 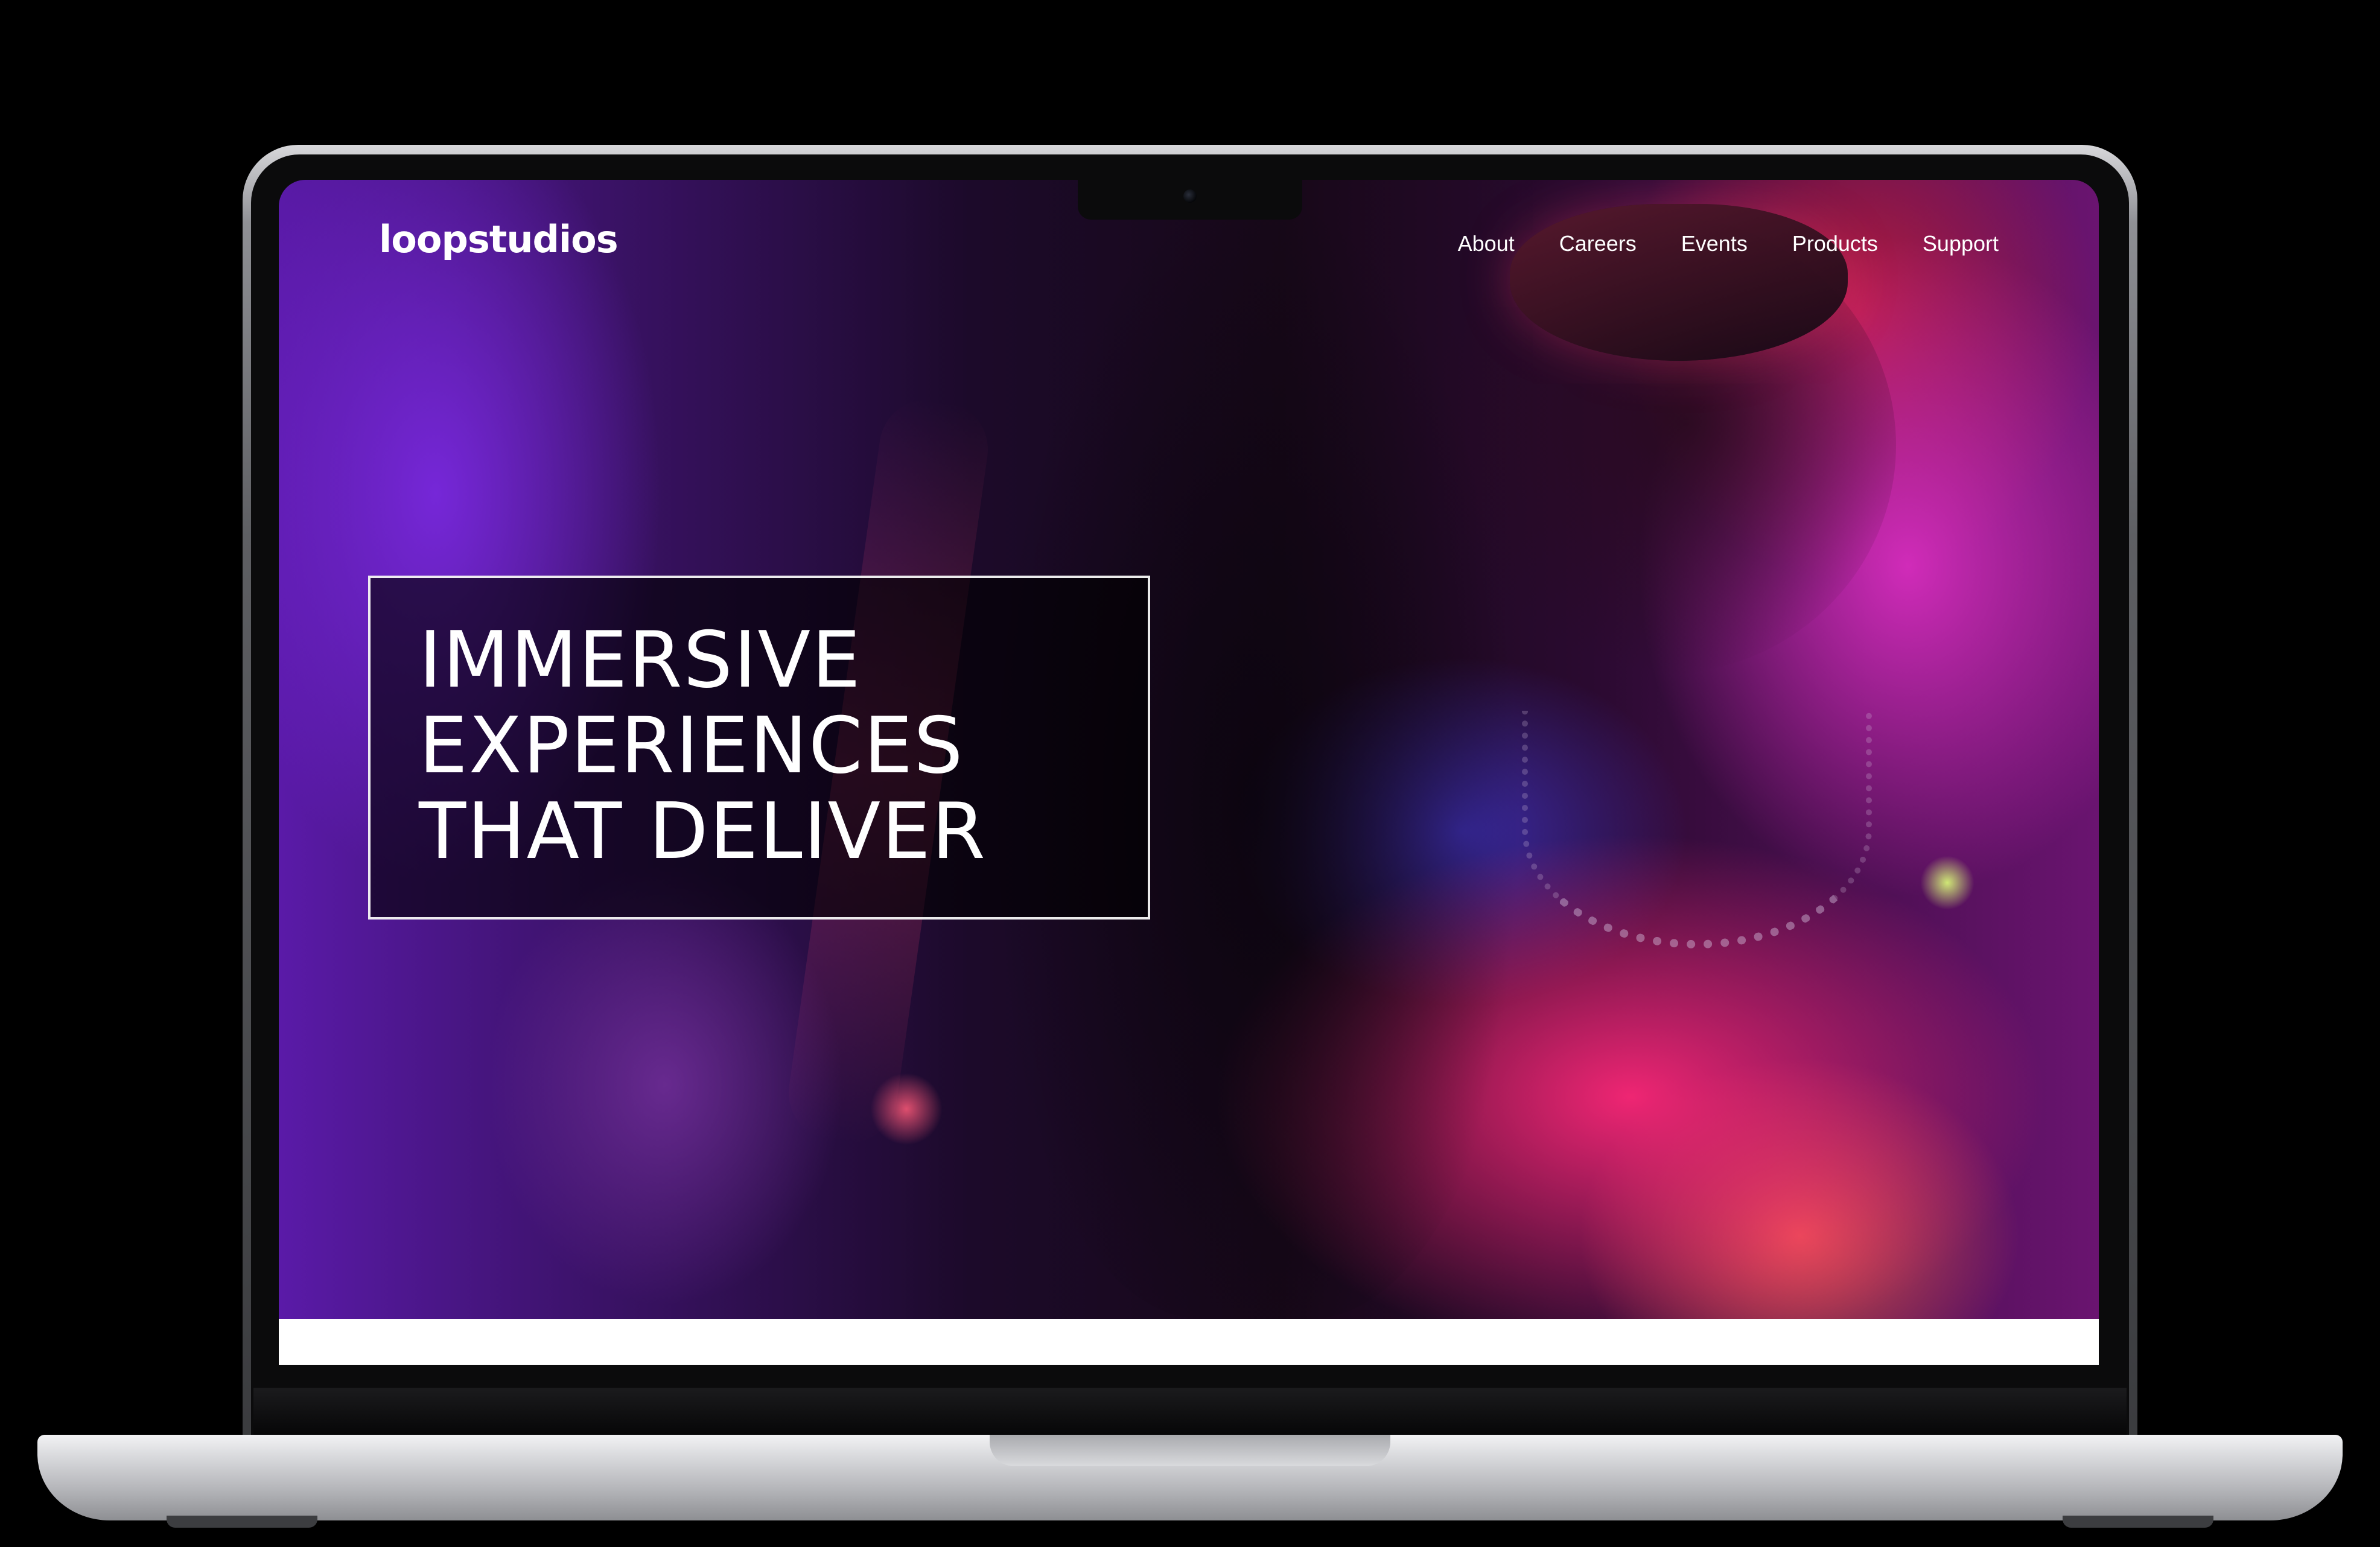 I want to click on hero-headline-box: IMMERSIVE EXPERIENCES THAT DELIVER, so click(x=759, y=748).